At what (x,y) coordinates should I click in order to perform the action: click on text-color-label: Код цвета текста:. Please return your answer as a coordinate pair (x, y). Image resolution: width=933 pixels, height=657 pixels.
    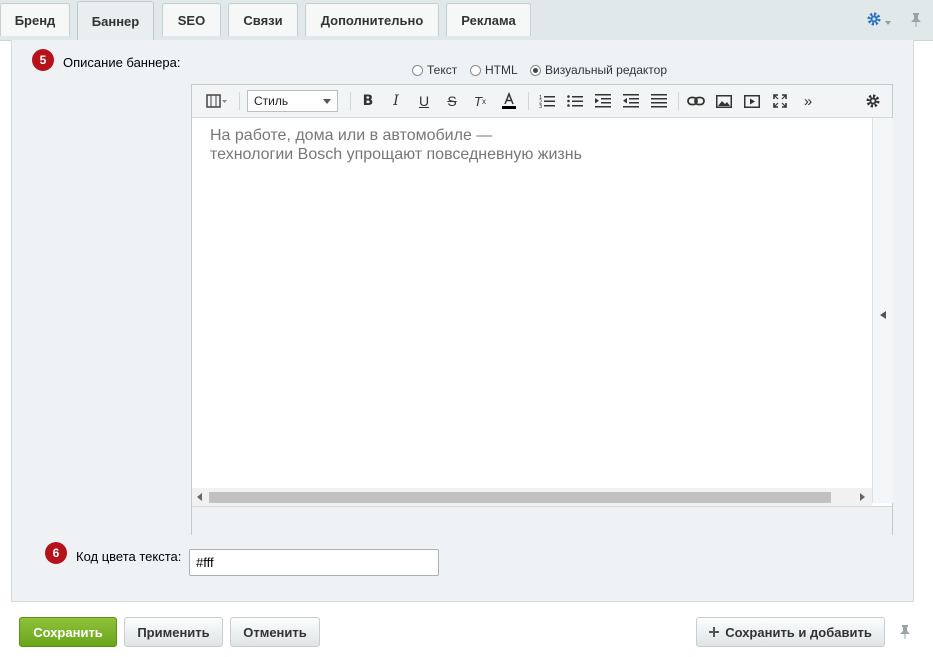
    Looking at the image, I should click on (129, 556).